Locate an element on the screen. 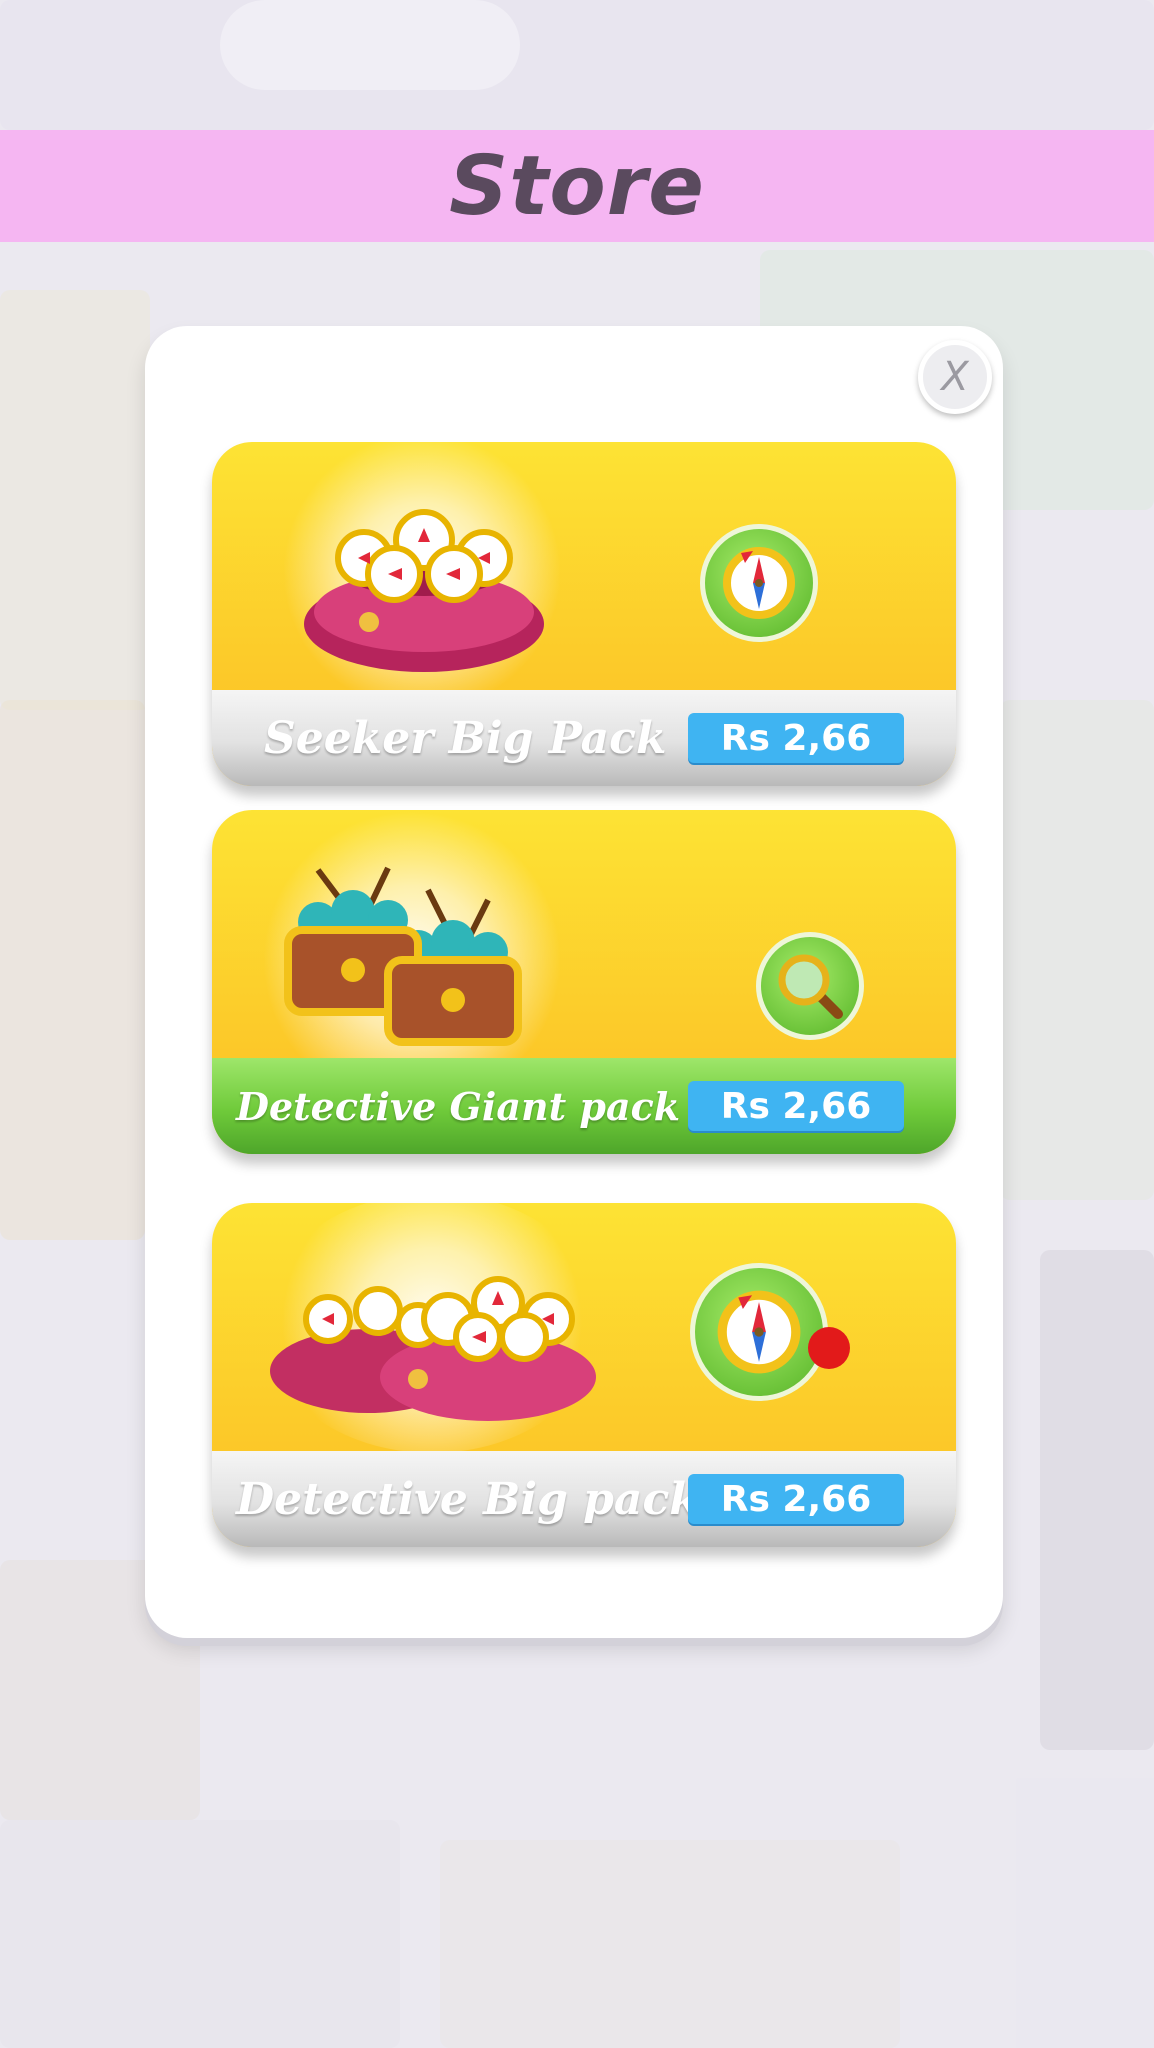 This screenshot has width=1154, height=2048. product-card-detective-big-pack: Detective Big pack Rs 2,66 is located at coordinates (584, 1375).